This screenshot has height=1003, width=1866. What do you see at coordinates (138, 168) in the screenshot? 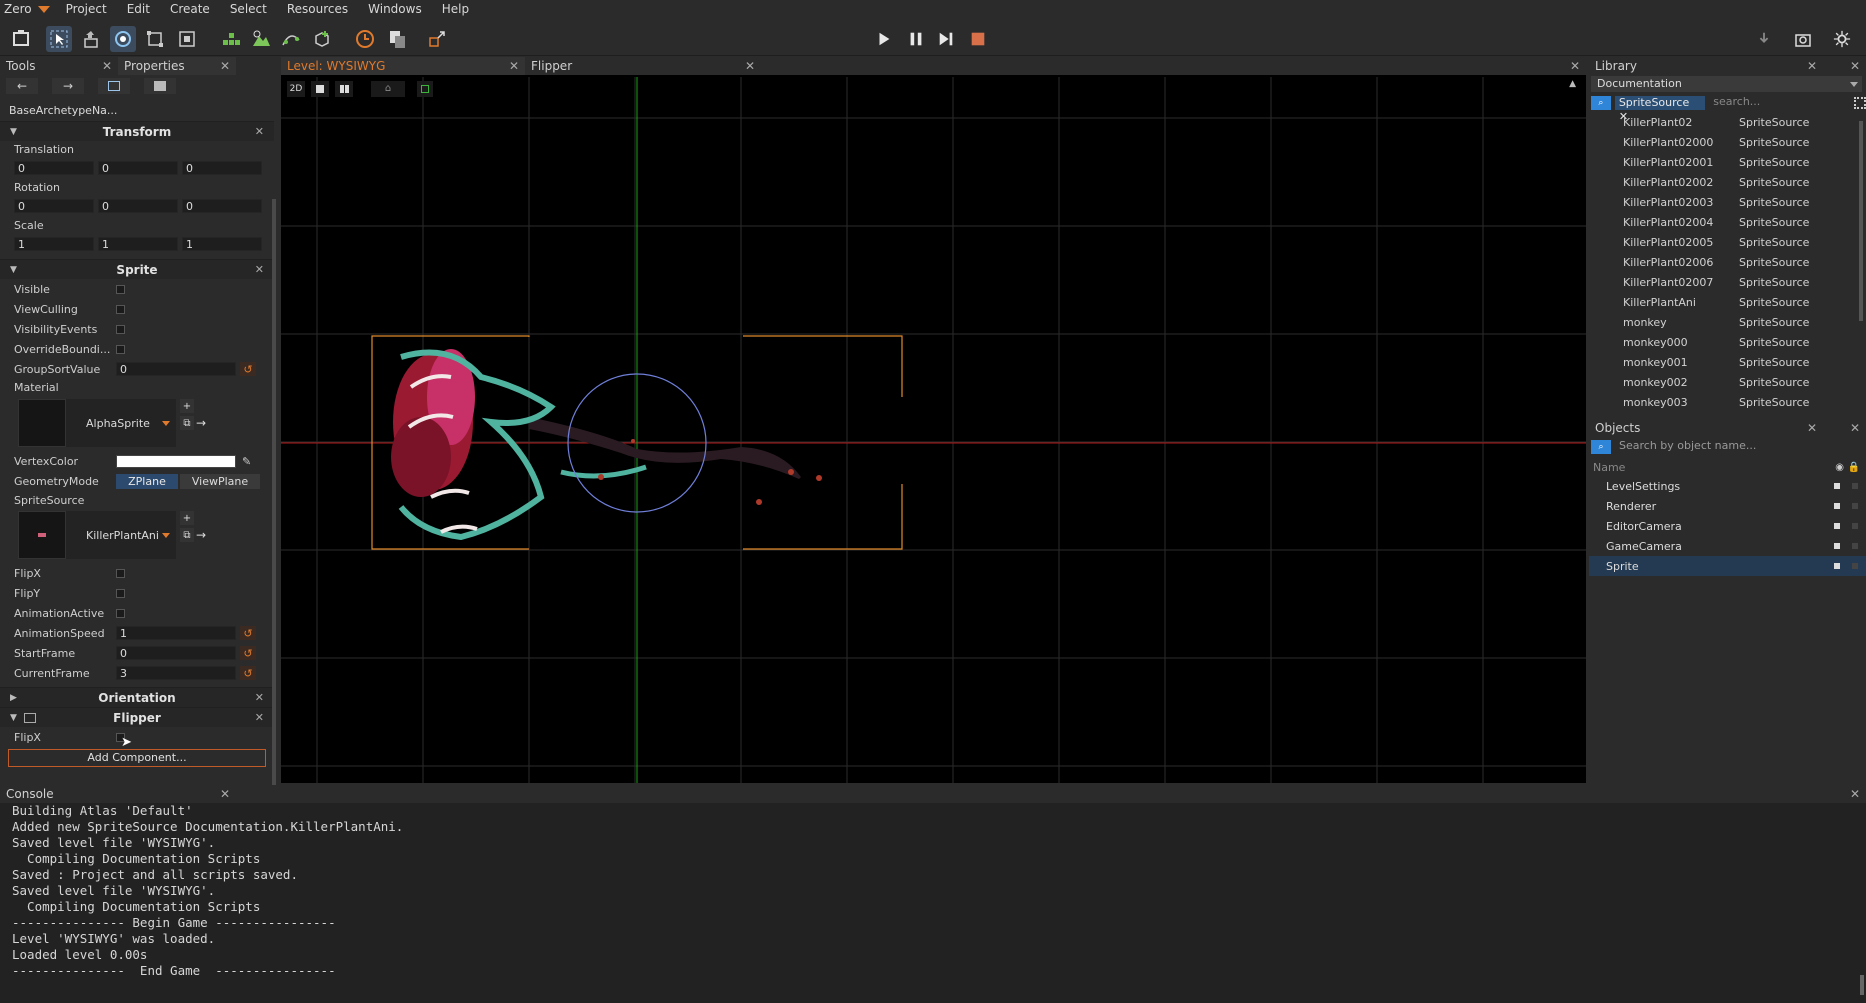
I see `translation-y-field: 0` at bounding box center [138, 168].